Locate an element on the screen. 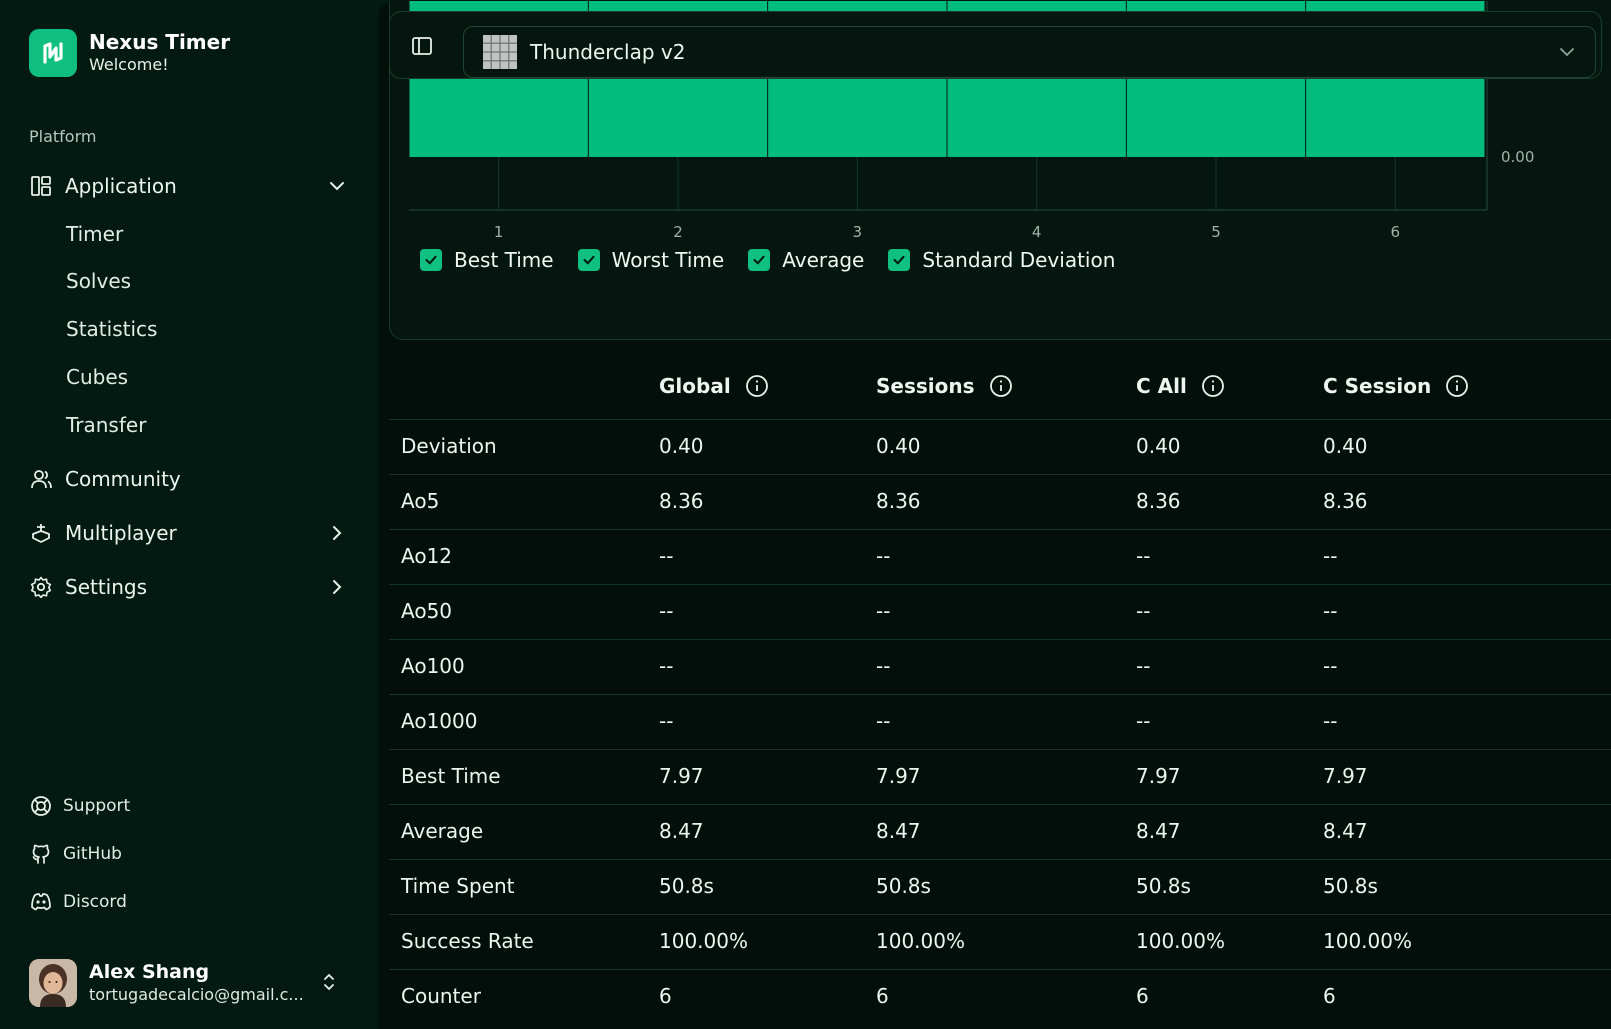  row-label: Ao50 is located at coordinates (427, 611).